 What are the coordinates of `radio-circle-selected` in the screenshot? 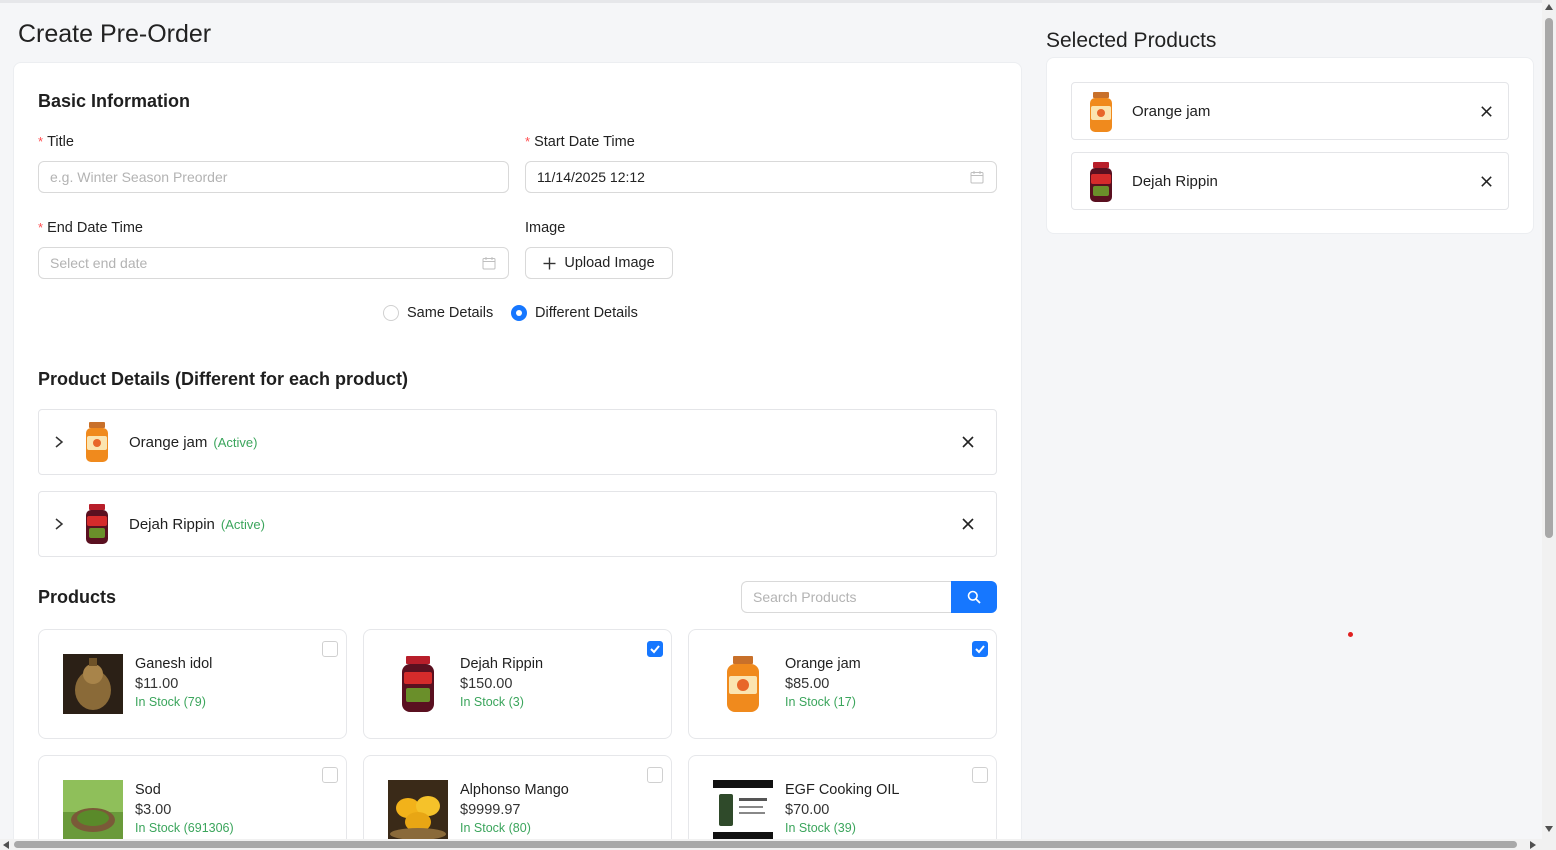 It's located at (519, 313).